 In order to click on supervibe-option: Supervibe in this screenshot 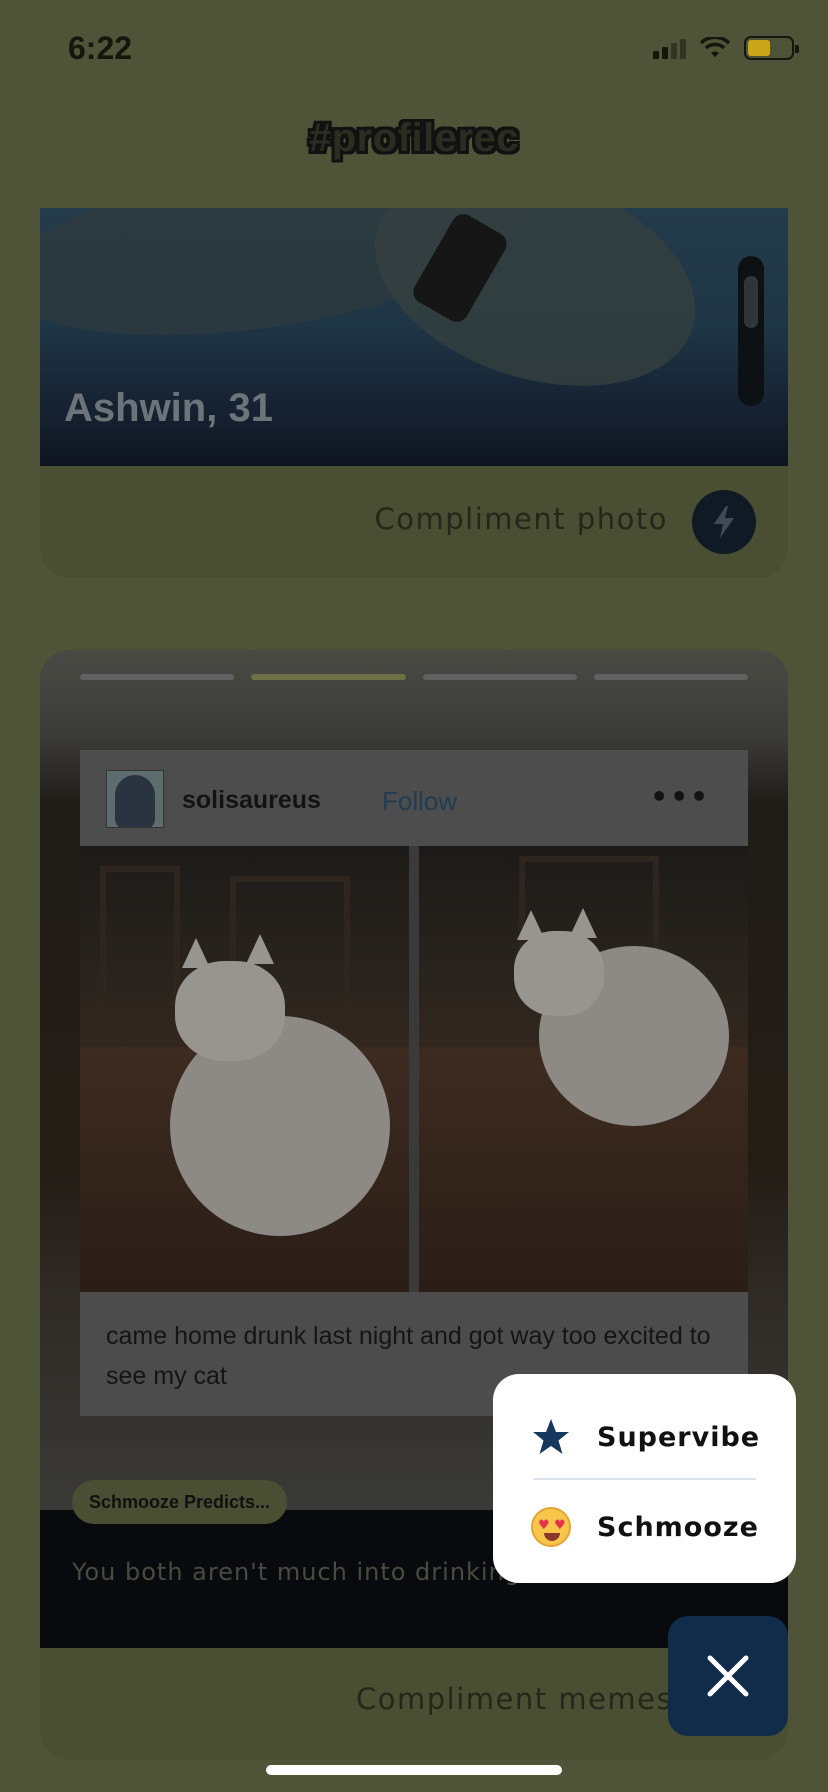, I will do `click(644, 1437)`.